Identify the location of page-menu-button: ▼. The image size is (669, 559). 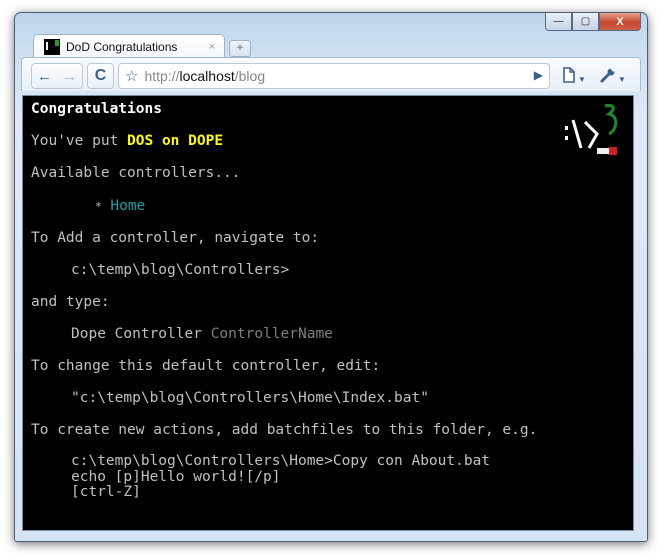
(574, 77).